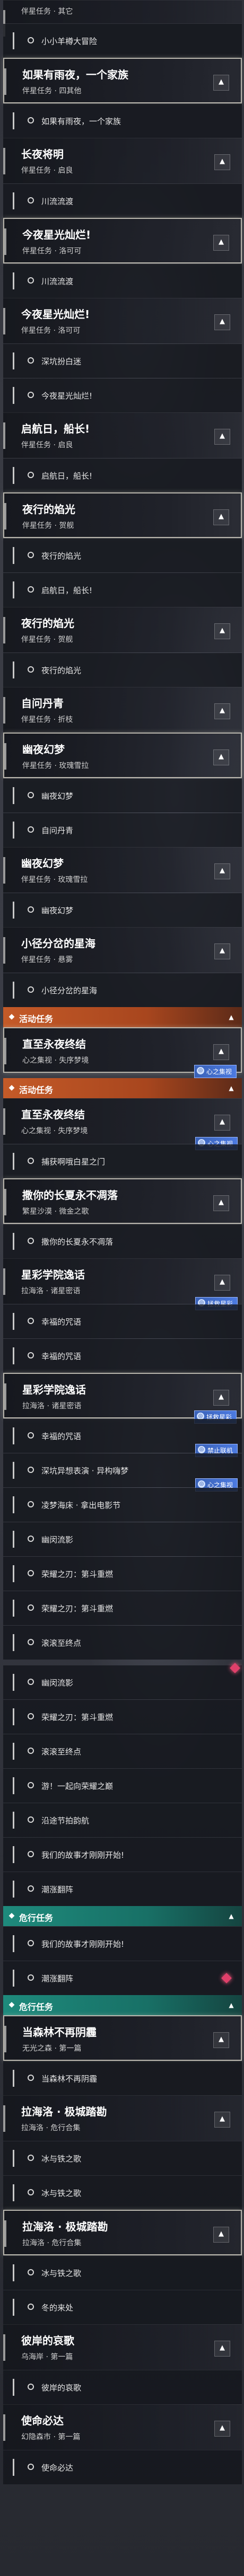 Image resolution: width=244 pixels, height=2576 pixels. Describe the element at coordinates (123, 710) in the screenshot. I see `quest-header: 自问丹青 伴星任务 · 折枝 ▲` at that location.